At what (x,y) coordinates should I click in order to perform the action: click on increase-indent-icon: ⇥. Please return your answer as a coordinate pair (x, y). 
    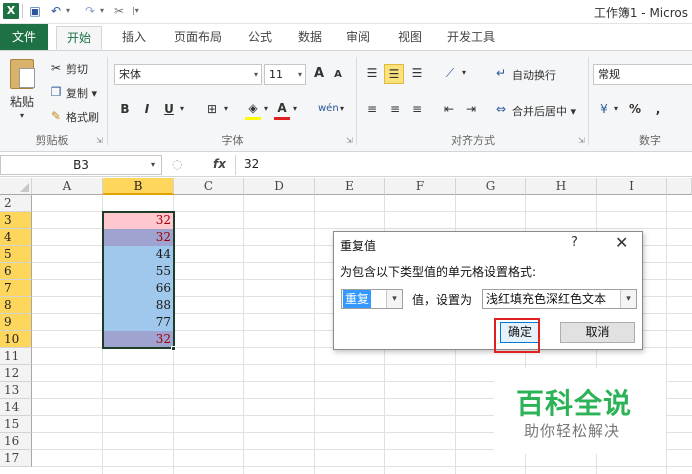
    Looking at the image, I should click on (471, 109).